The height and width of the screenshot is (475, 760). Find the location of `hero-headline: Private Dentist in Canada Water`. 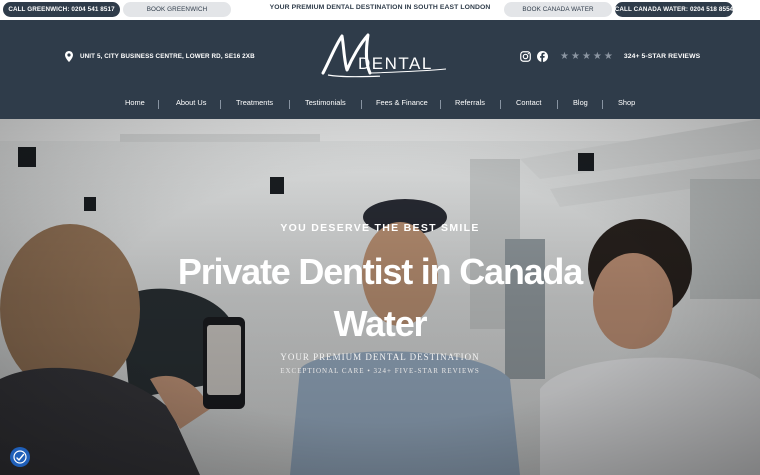

hero-headline: Private Dentist in Canada Water is located at coordinates (380, 297).